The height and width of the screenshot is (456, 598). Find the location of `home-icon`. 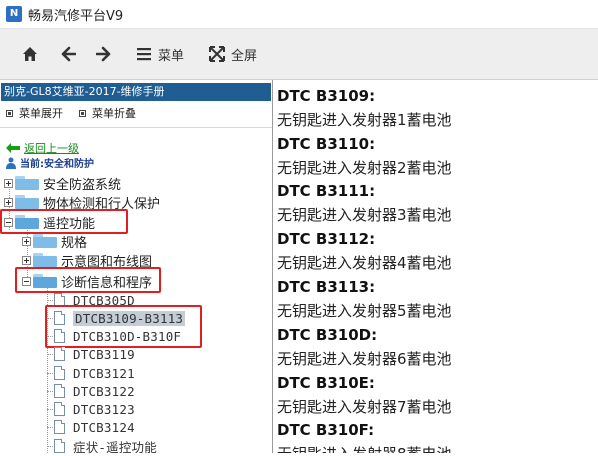

home-icon is located at coordinates (30, 54).